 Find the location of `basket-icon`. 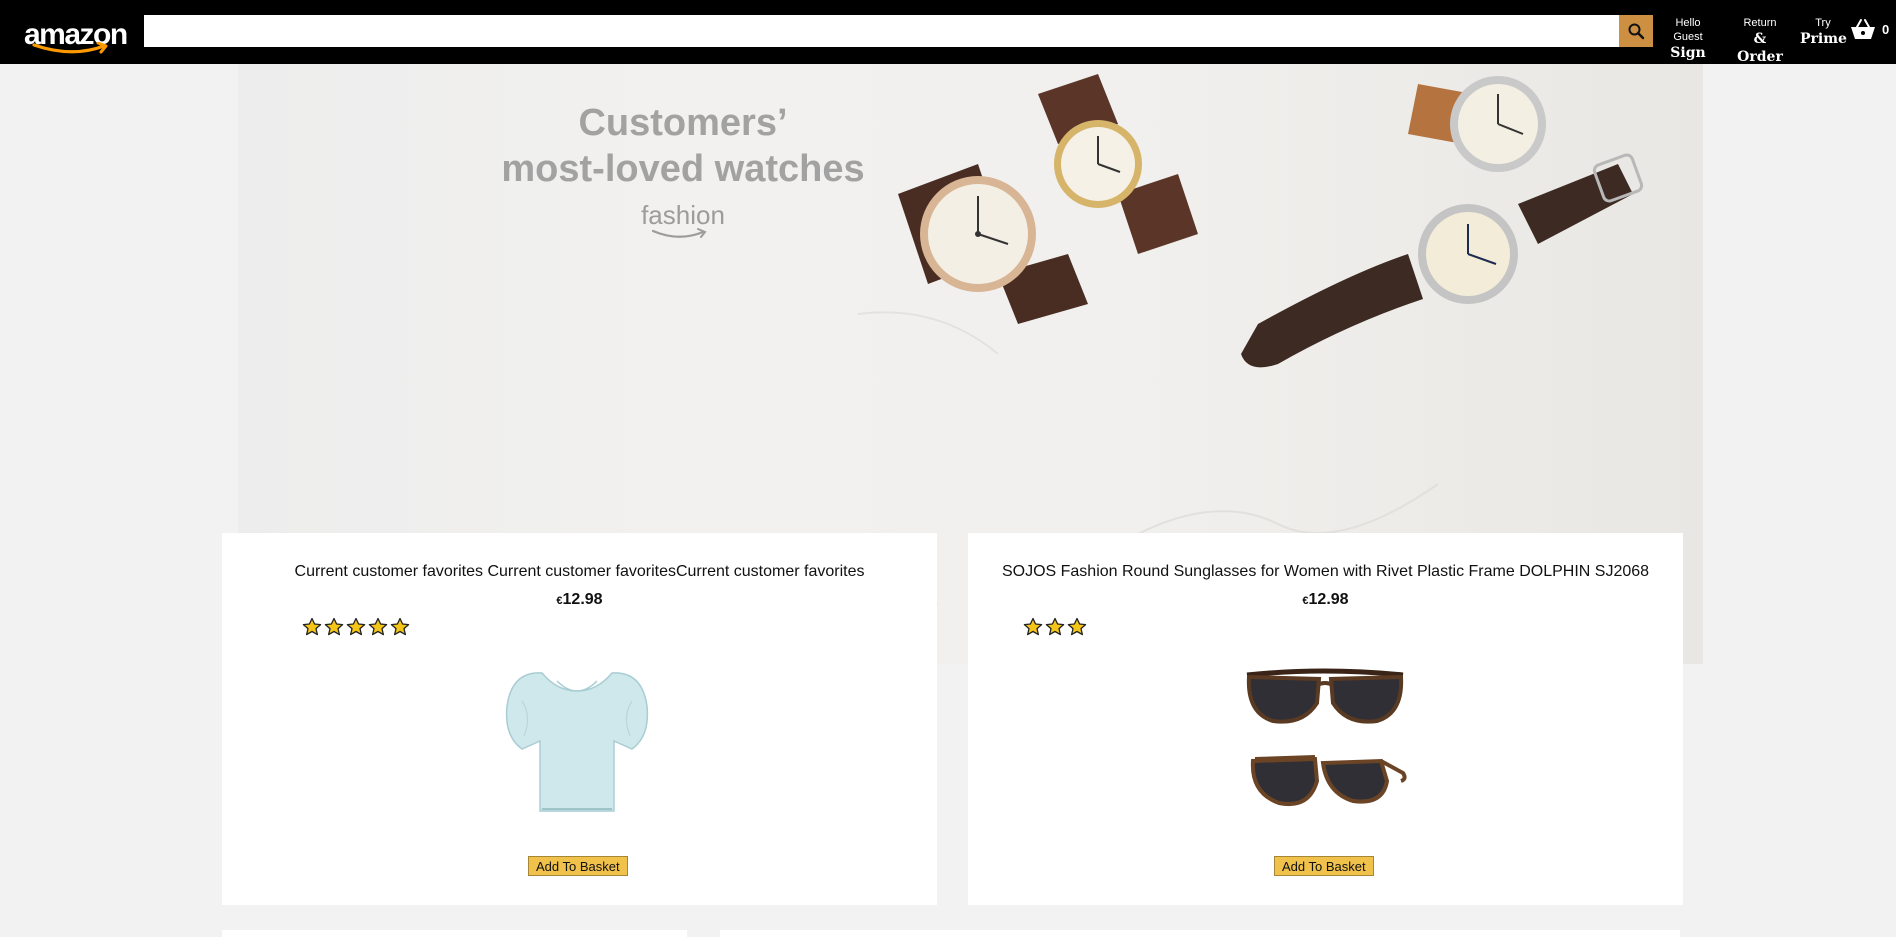

basket-icon is located at coordinates (1863, 29).